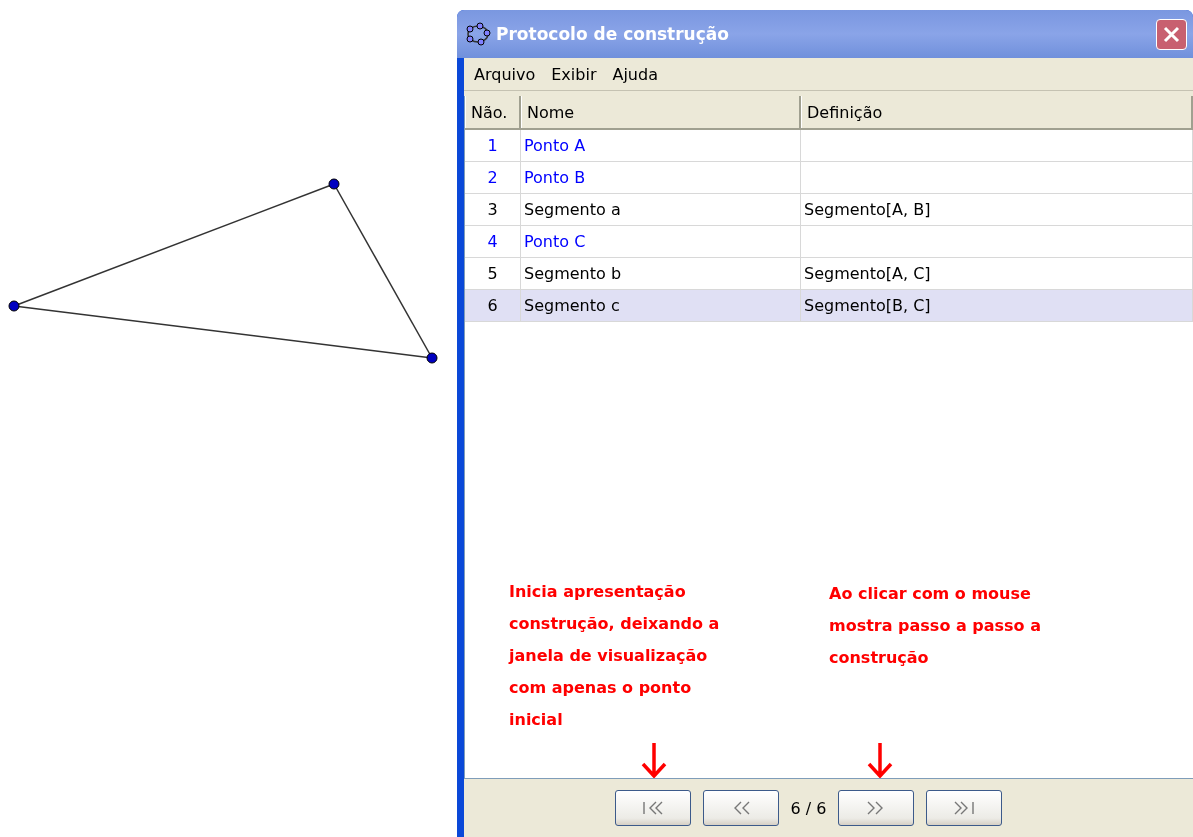 The image size is (1193, 837). Describe the element at coordinates (661, 242) in the screenshot. I see `table-cell: Ponto C` at that location.